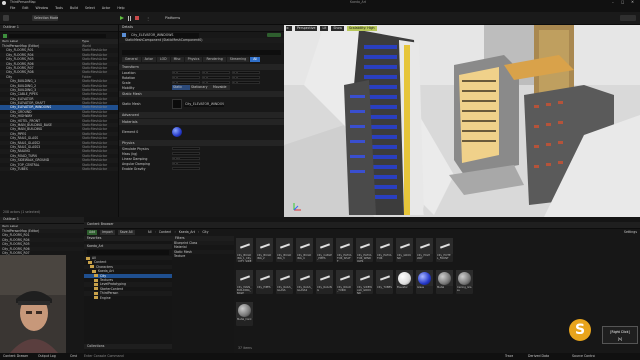  What do you see at coordinates (45, 18) in the screenshot?
I see `selection-mode-dropdown: Selection Mode` at bounding box center [45, 18].